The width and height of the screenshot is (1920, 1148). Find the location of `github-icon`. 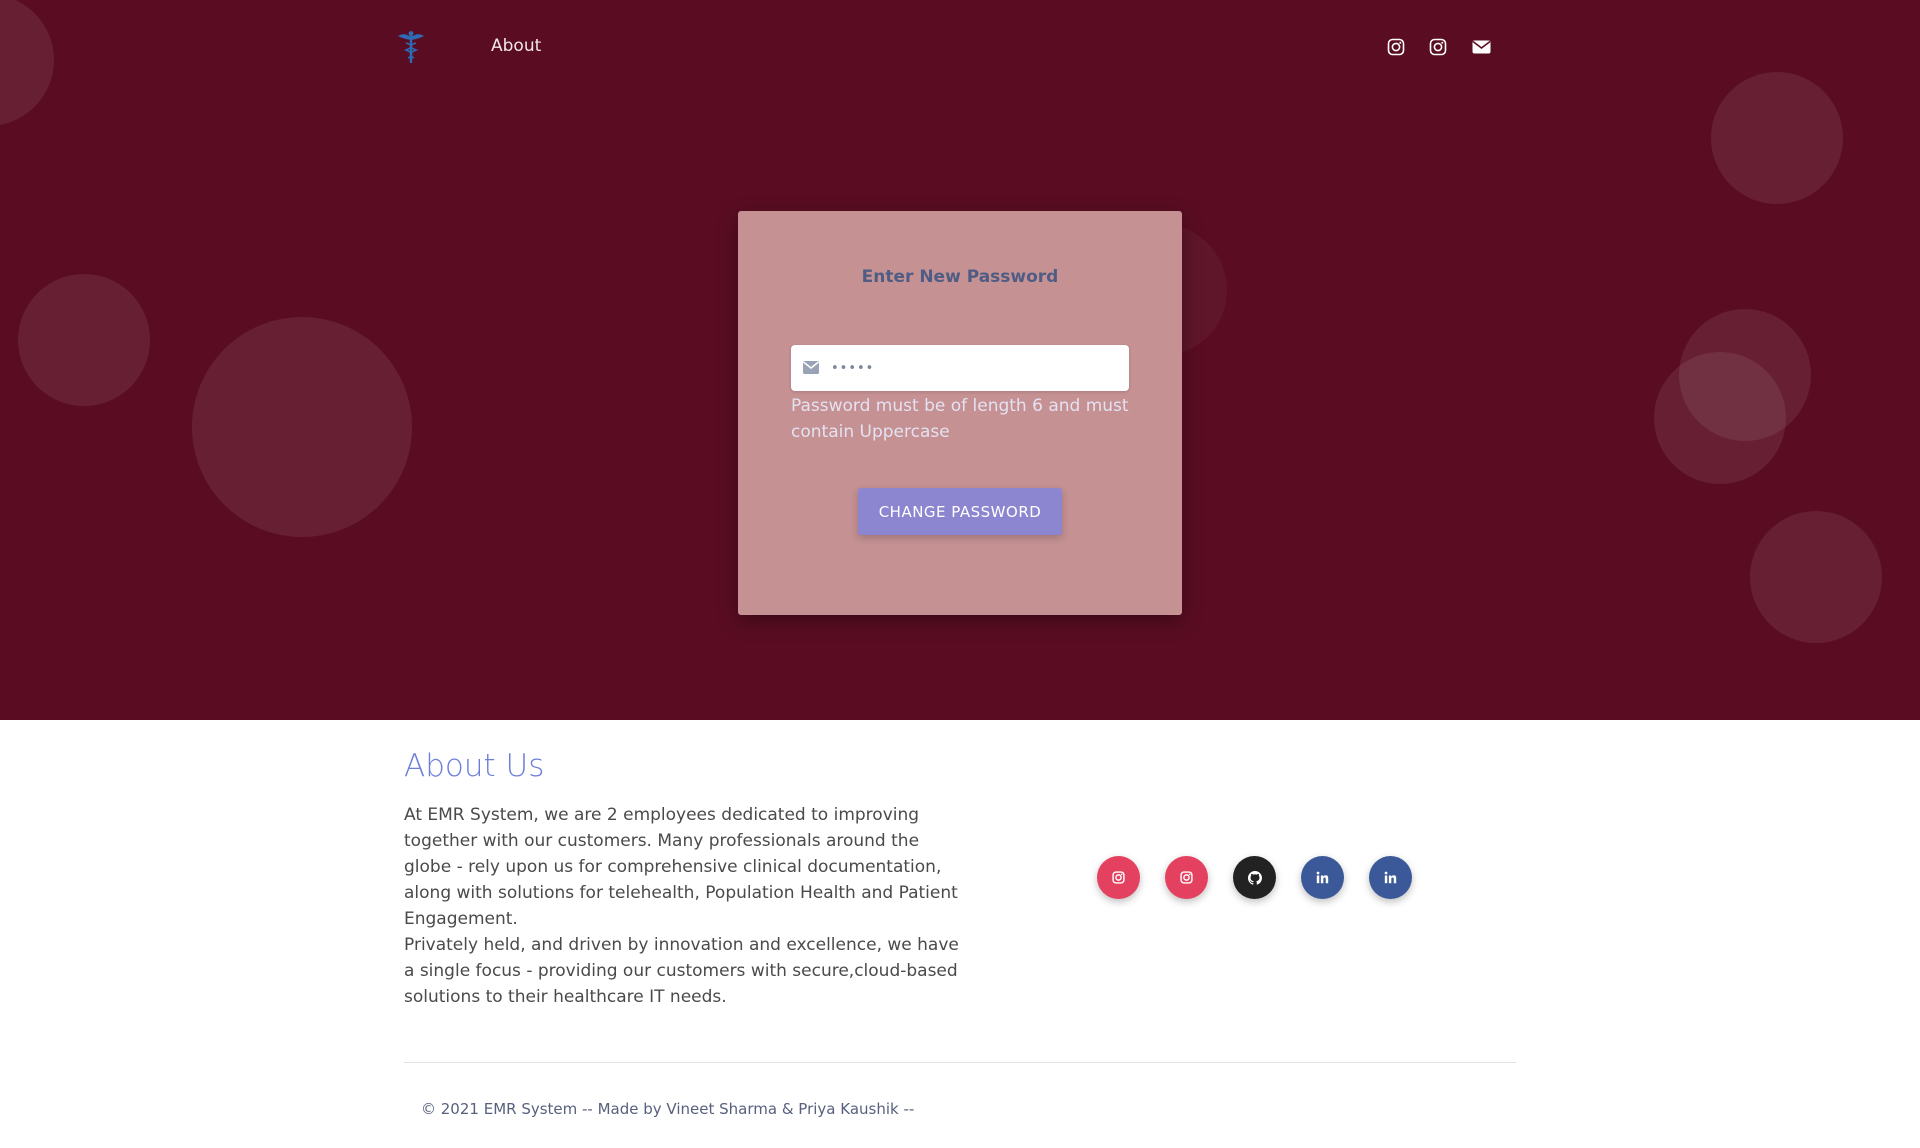

github-icon is located at coordinates (1254, 877).